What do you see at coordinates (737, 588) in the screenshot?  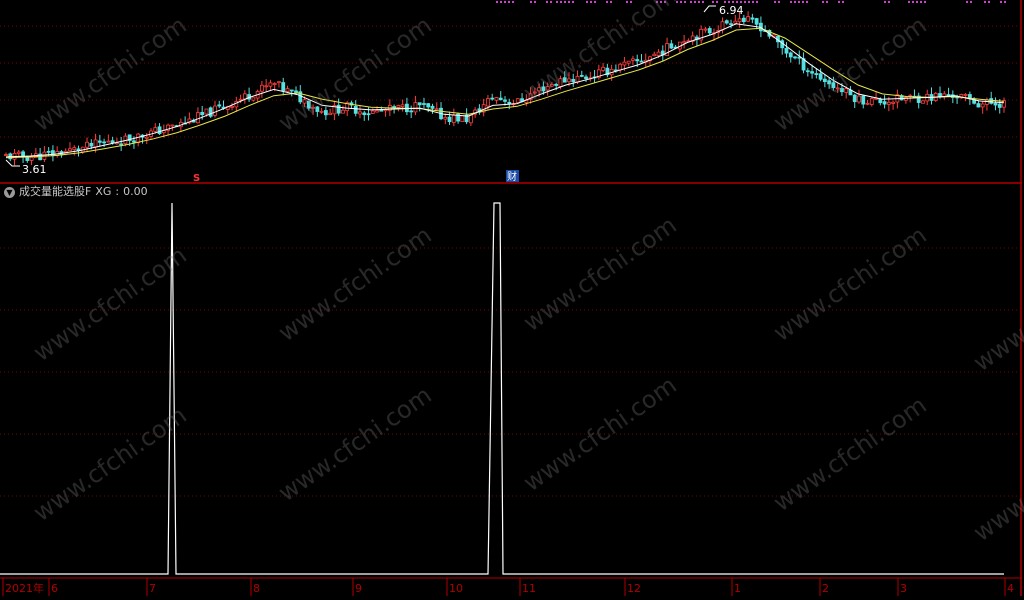 I see `axis-tick-label: 1` at bounding box center [737, 588].